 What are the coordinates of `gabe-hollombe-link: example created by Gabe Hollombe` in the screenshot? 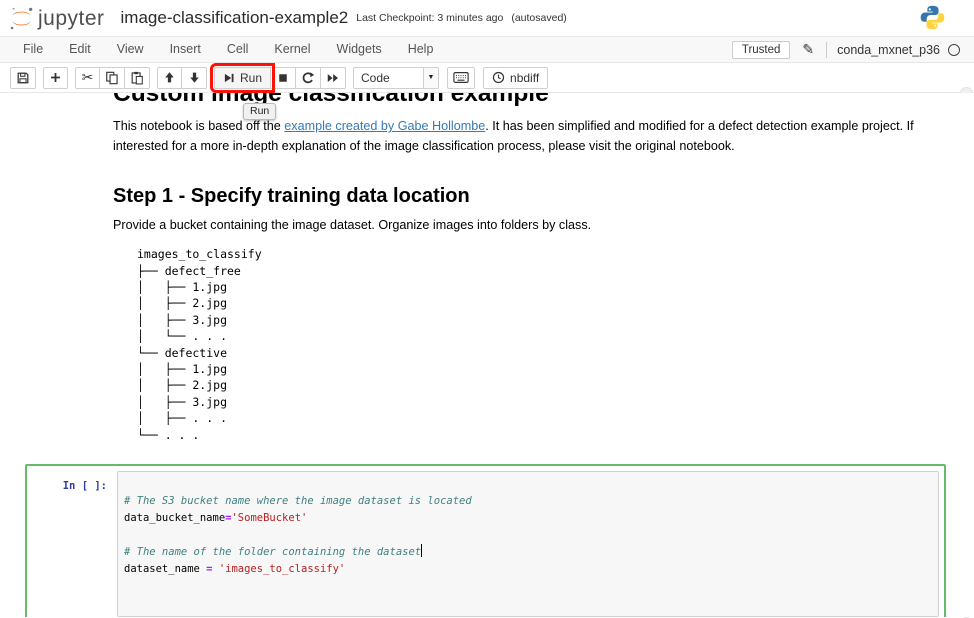 It's located at (384, 126).